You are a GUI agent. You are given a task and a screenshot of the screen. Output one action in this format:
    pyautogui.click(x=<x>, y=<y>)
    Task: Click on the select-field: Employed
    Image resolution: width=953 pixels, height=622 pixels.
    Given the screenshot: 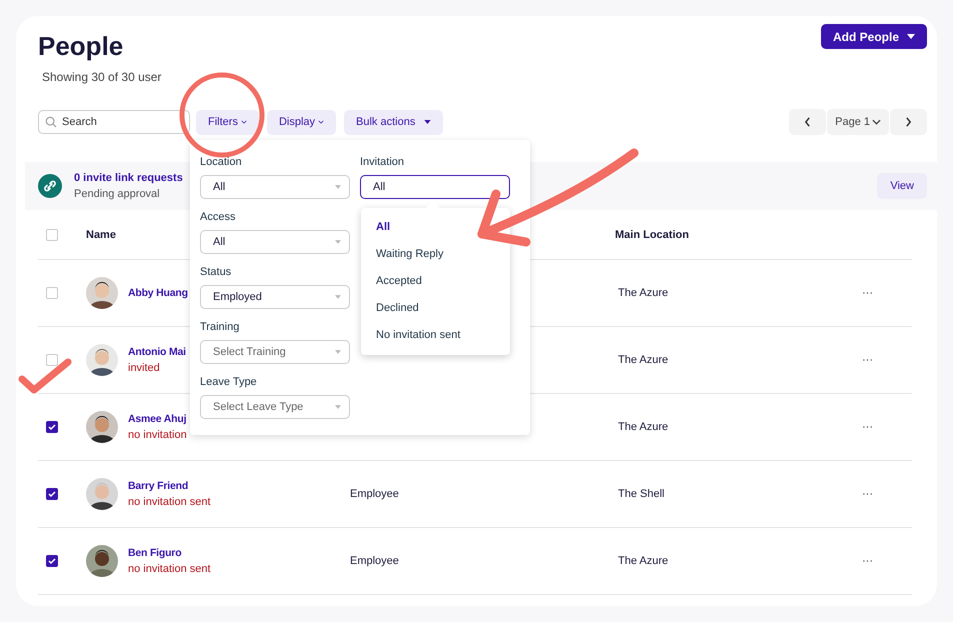 What is the action you would take?
    pyautogui.click(x=275, y=297)
    